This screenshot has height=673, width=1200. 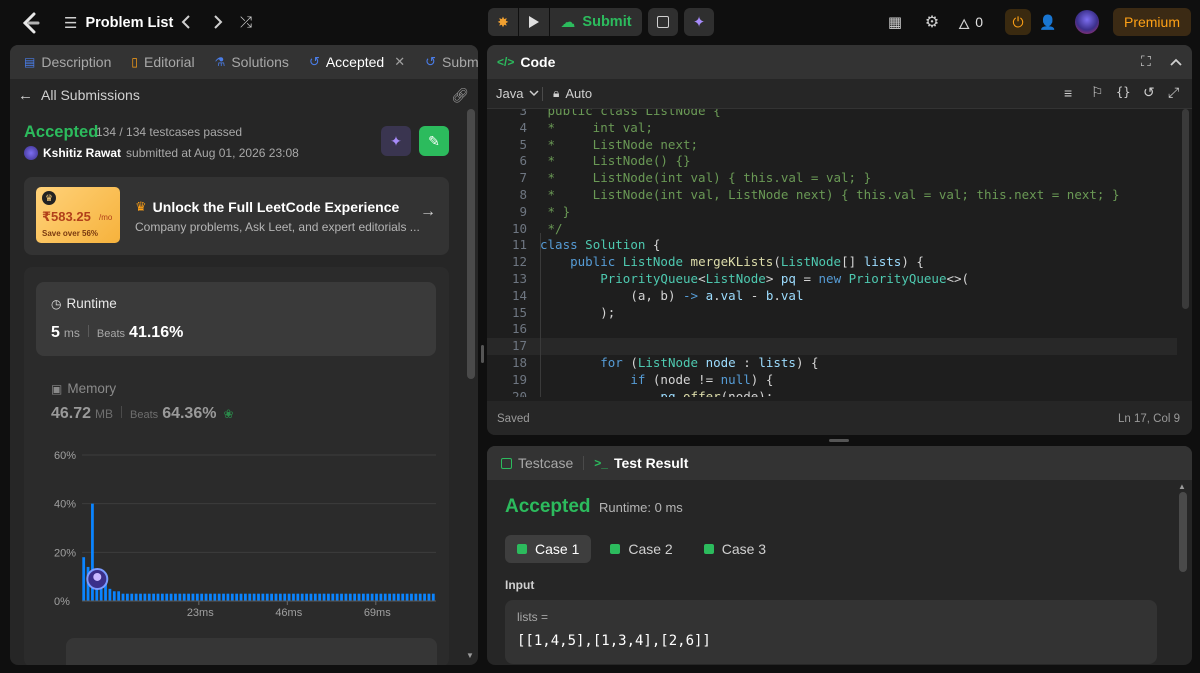 What do you see at coordinates (526, 62) in the screenshot?
I see `tab-code: </> Code` at bounding box center [526, 62].